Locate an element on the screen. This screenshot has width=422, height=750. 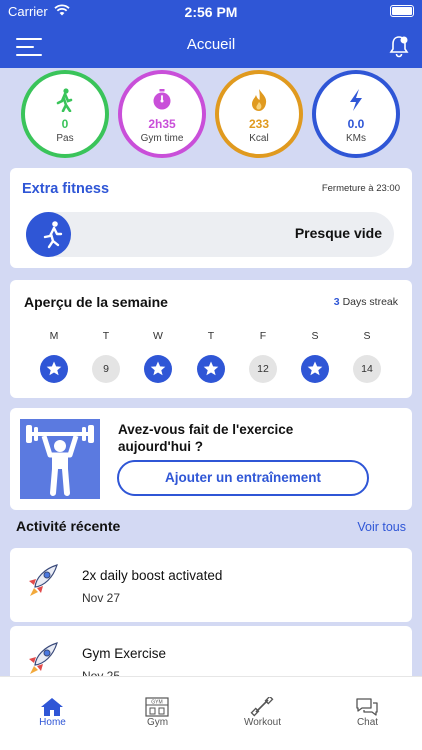
week-day-letter: F is located at coordinates (263, 336).